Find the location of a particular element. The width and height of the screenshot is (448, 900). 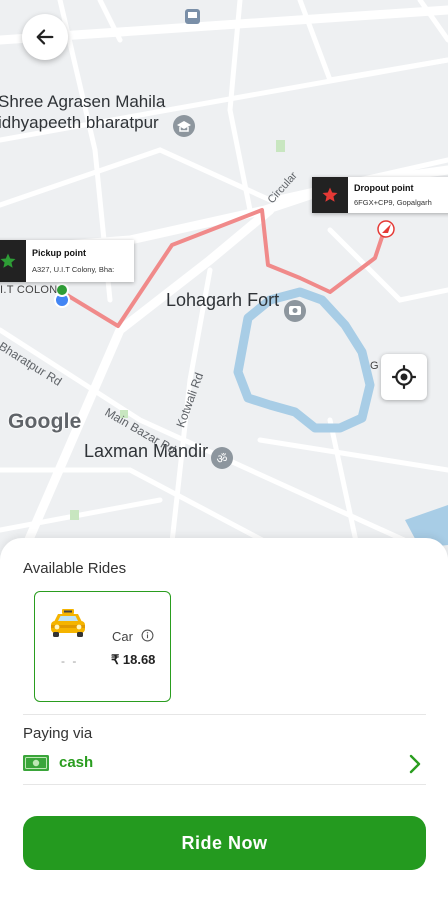

ride-eta: - - is located at coordinates (70, 661).